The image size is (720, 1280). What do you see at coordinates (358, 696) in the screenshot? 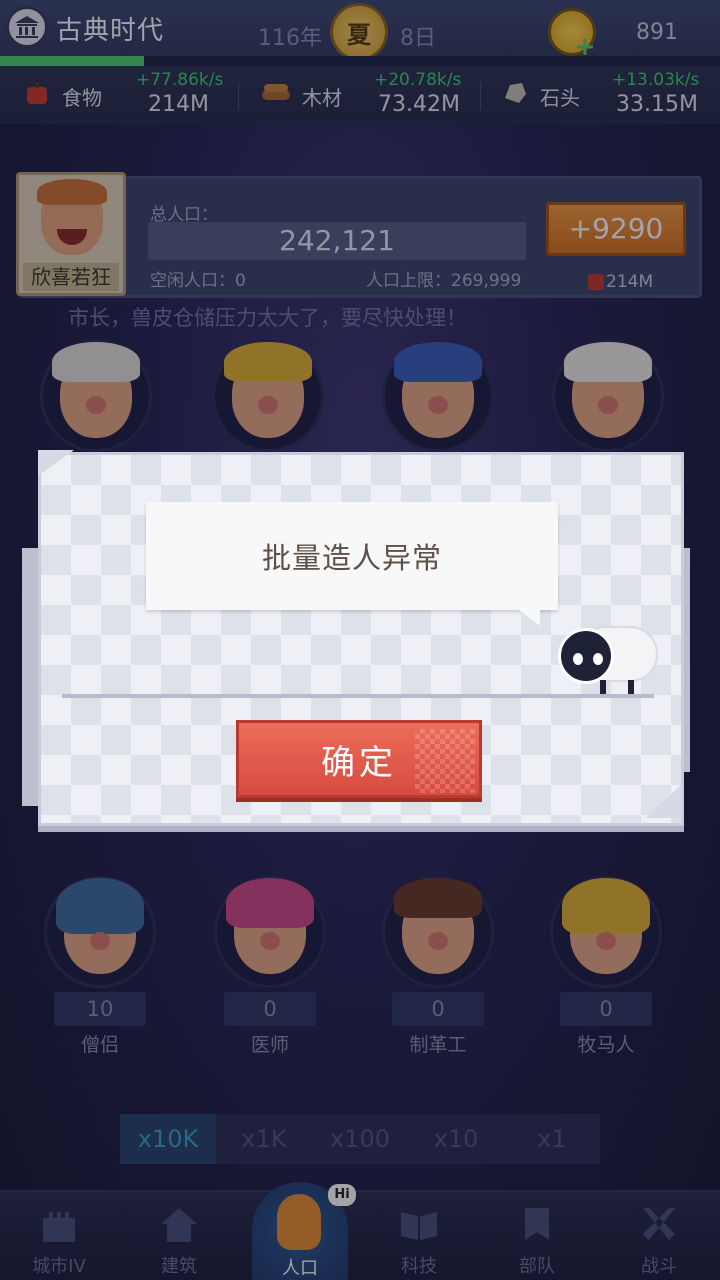
I see `dialog-divider` at bounding box center [358, 696].